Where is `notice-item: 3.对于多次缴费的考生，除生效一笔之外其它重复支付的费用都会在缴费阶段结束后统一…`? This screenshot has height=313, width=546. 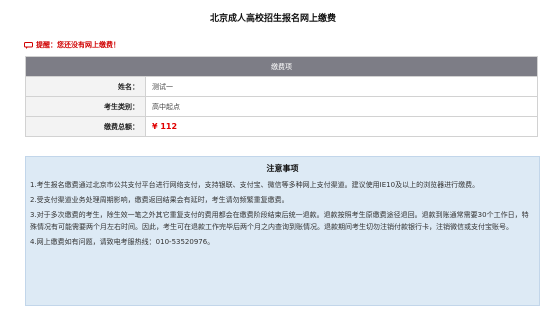
notice-item: 3.对于多次缴费的考生，除生效一笔之外其它重复支付的费用都会在缴费阶段结束后统一… is located at coordinates (279, 221).